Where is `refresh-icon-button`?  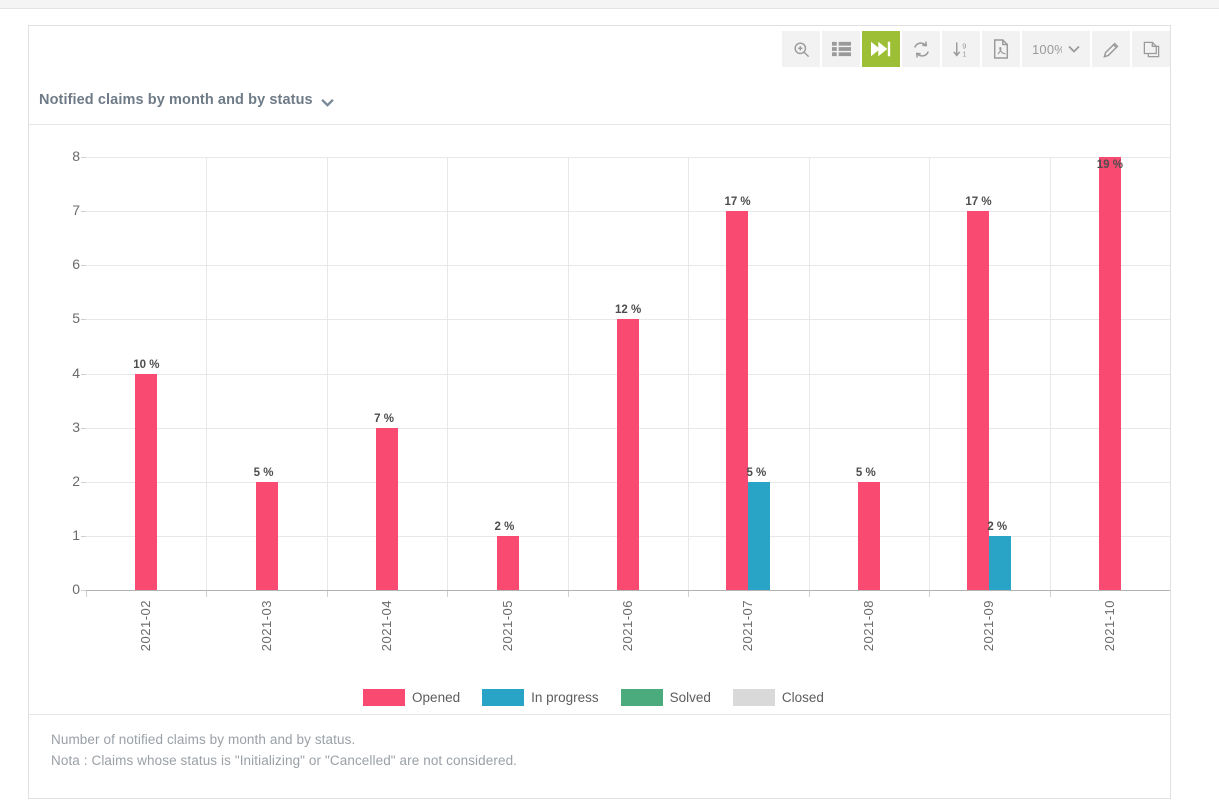
refresh-icon-button is located at coordinates (921, 49).